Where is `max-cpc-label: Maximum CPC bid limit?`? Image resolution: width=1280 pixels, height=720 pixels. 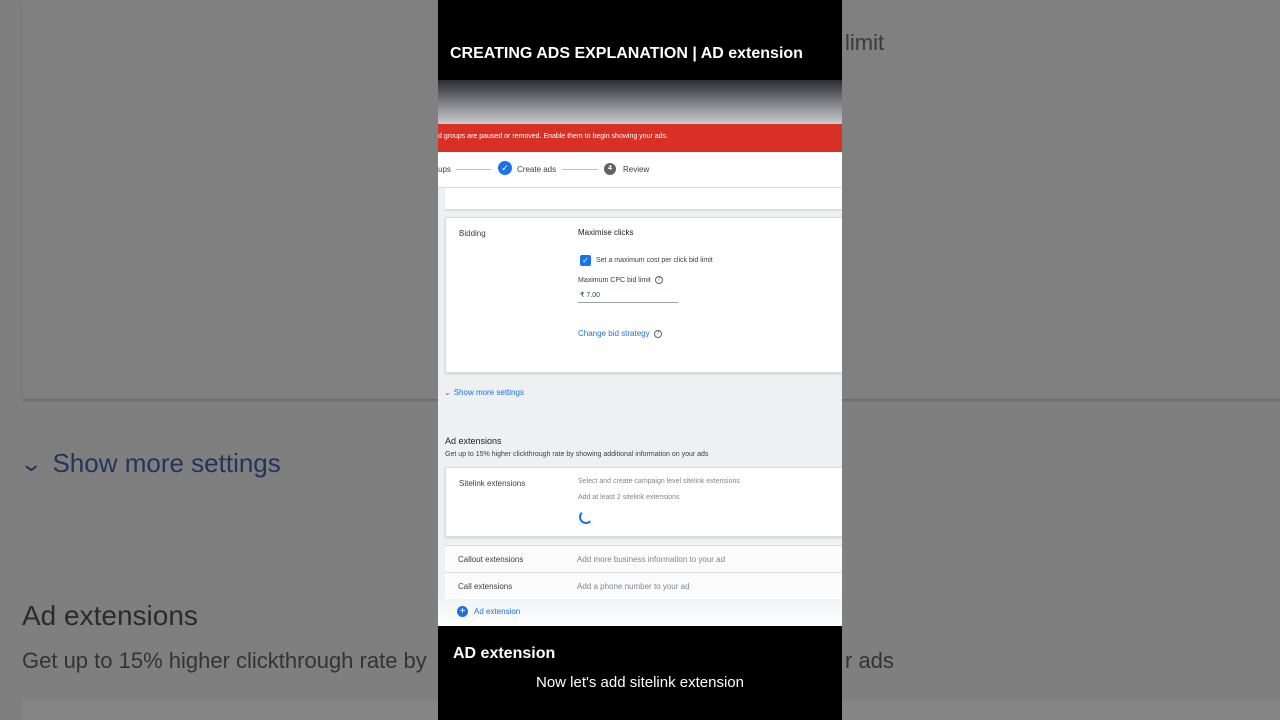
max-cpc-label: Maximum CPC bid limit? is located at coordinates (620, 280).